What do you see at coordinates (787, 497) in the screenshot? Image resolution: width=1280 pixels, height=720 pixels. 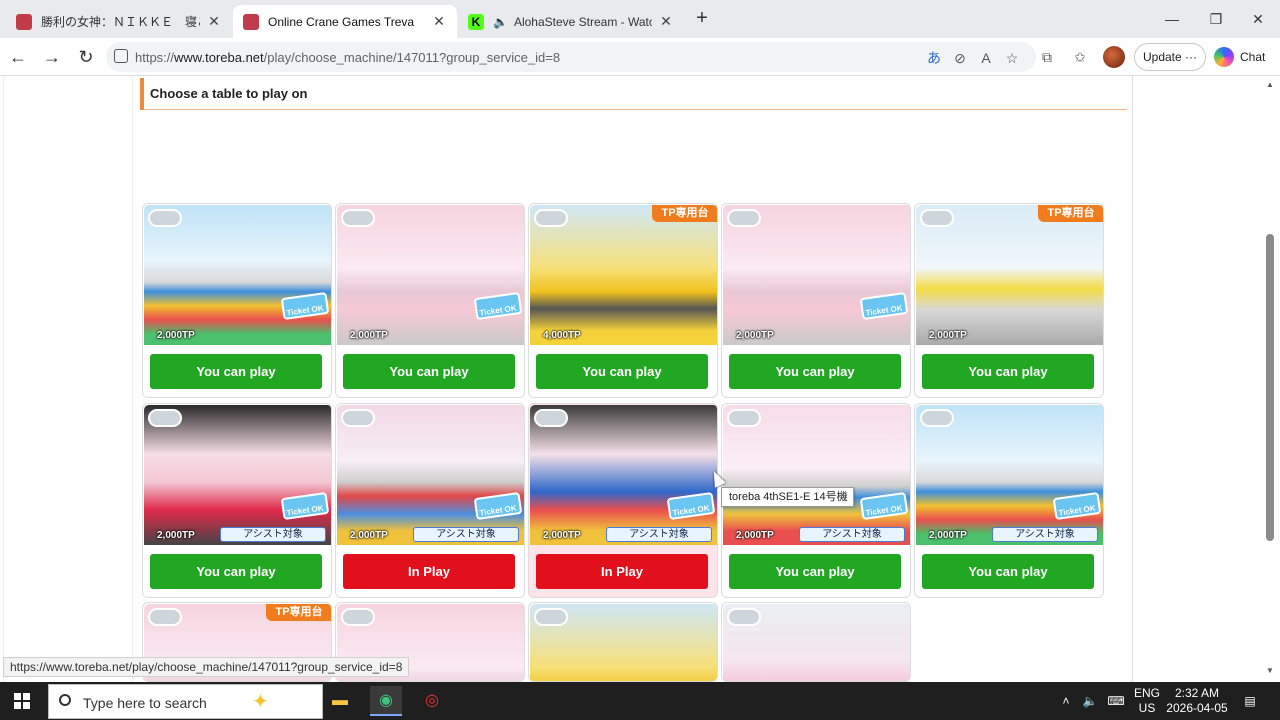 I see `machine-tooltip: toreba 4thSE1-E 14号機` at bounding box center [787, 497].